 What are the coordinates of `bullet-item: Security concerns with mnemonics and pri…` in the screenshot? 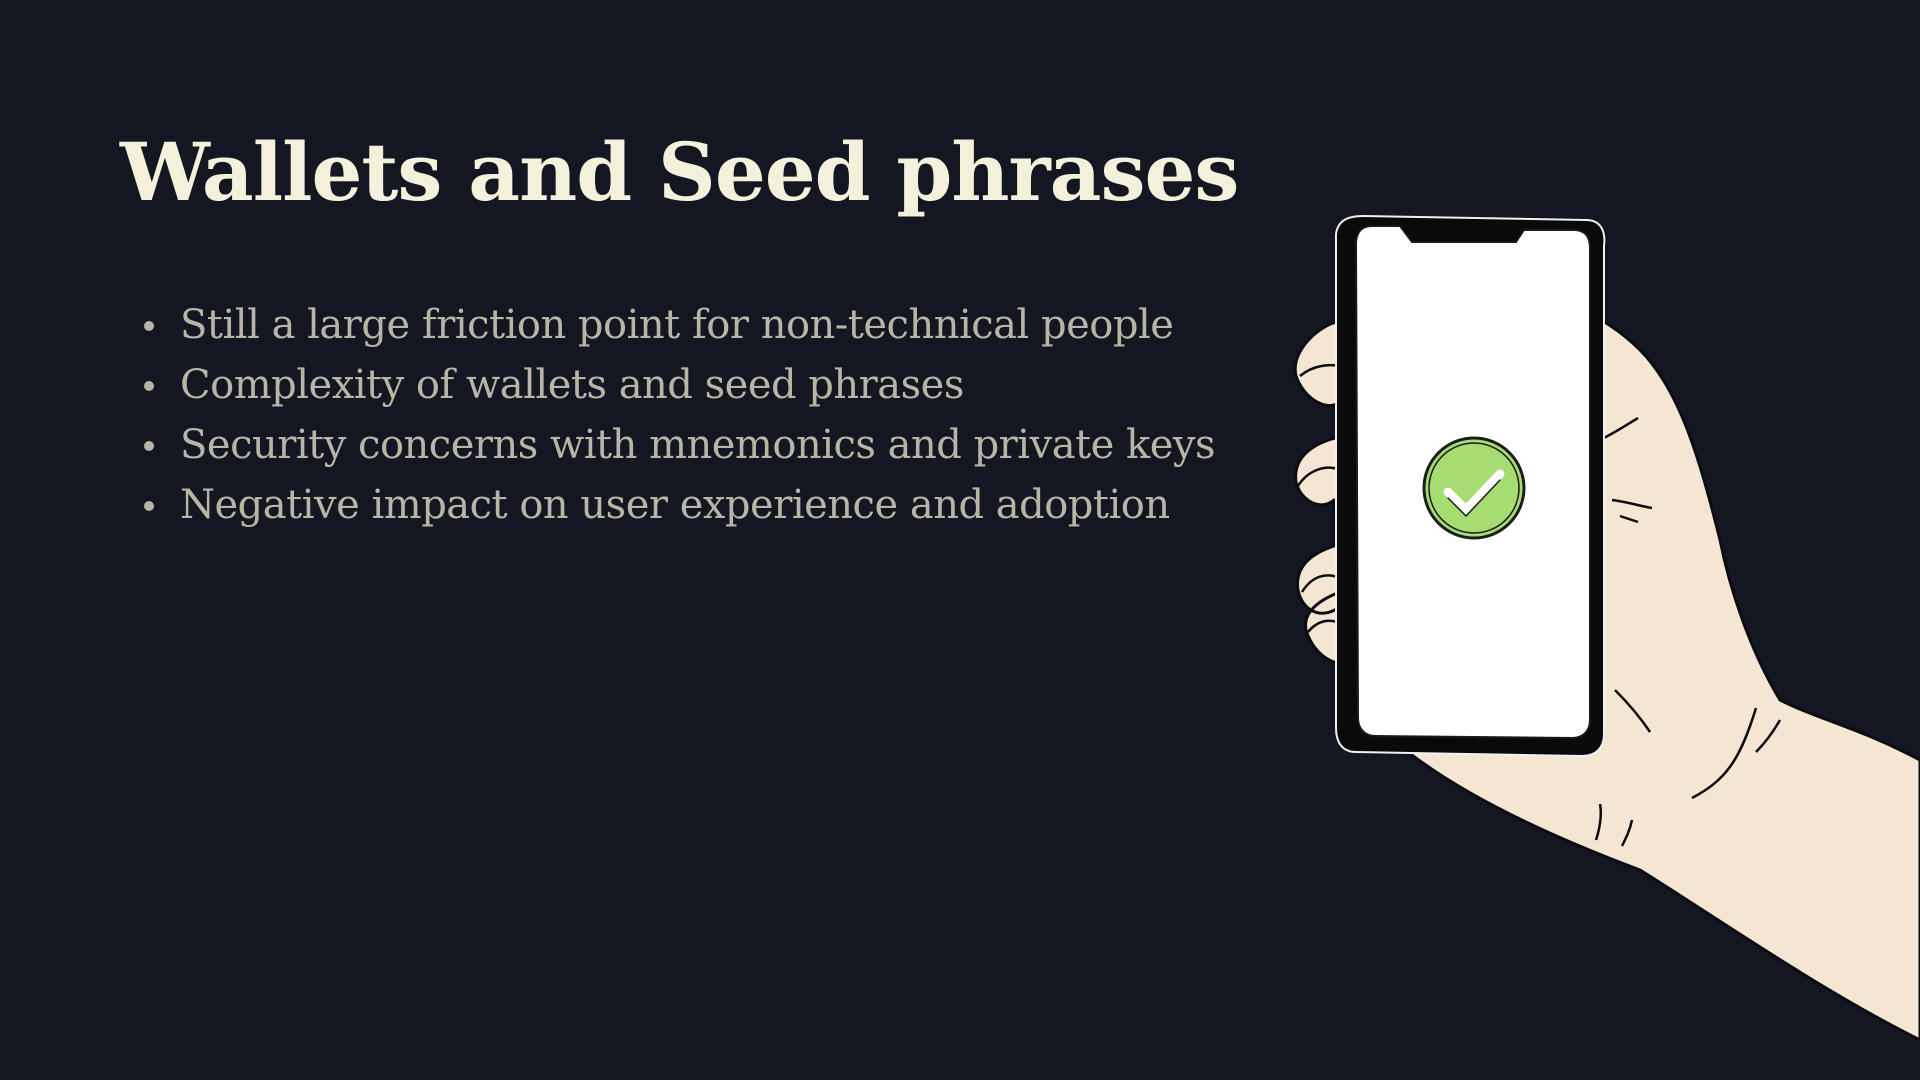 It's located at (678, 445).